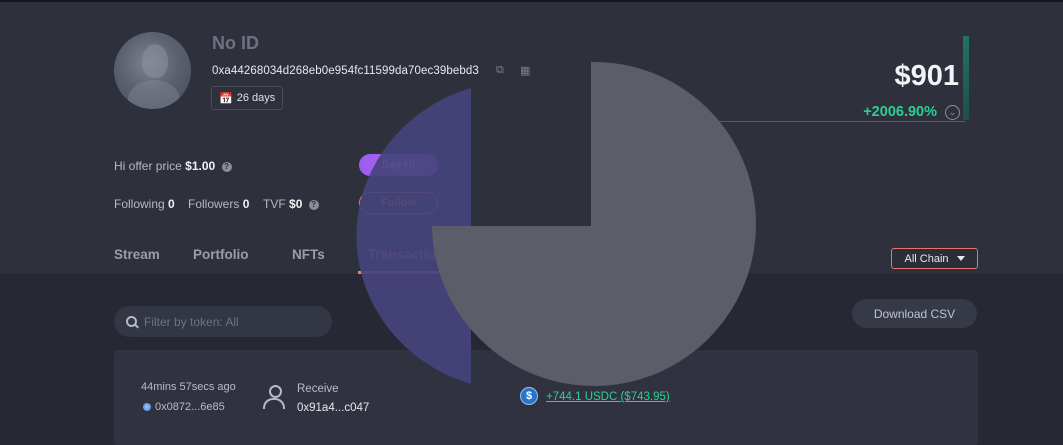  What do you see at coordinates (226, 98) in the screenshot?
I see `calendar-icon: 📅` at bounding box center [226, 98].